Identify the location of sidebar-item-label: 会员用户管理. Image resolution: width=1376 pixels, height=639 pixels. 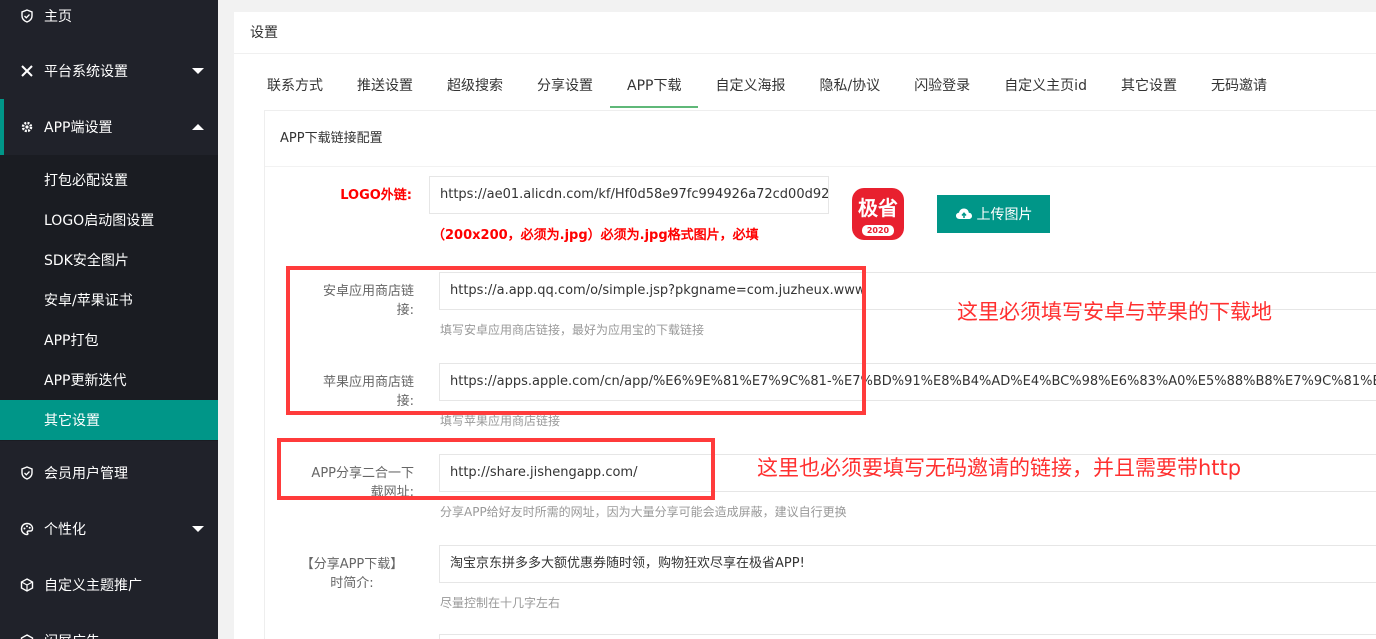
(86, 474).